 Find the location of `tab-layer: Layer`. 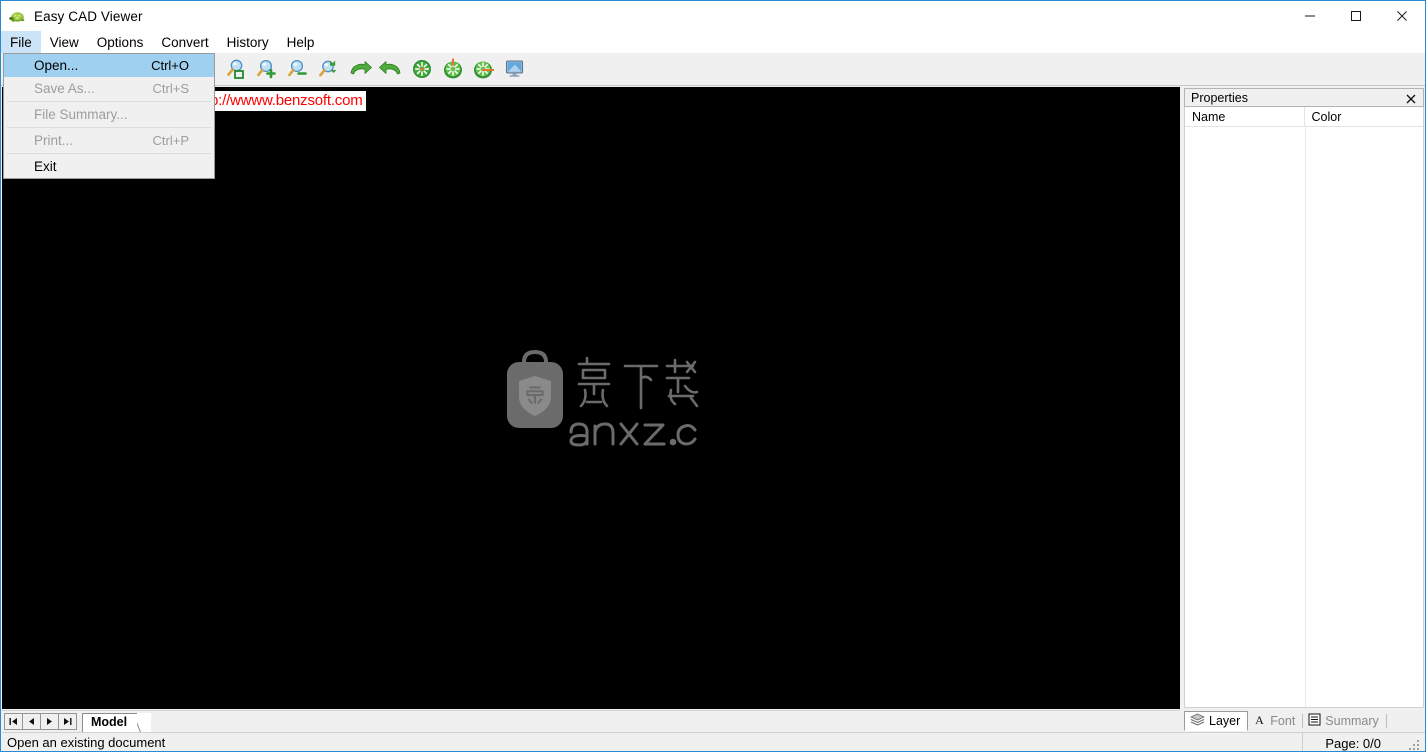

tab-layer: Layer is located at coordinates (1216, 721).